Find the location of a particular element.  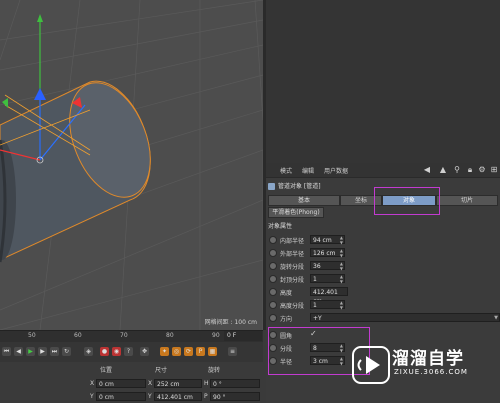

tab-slice: 切片 is located at coordinates (467, 200).